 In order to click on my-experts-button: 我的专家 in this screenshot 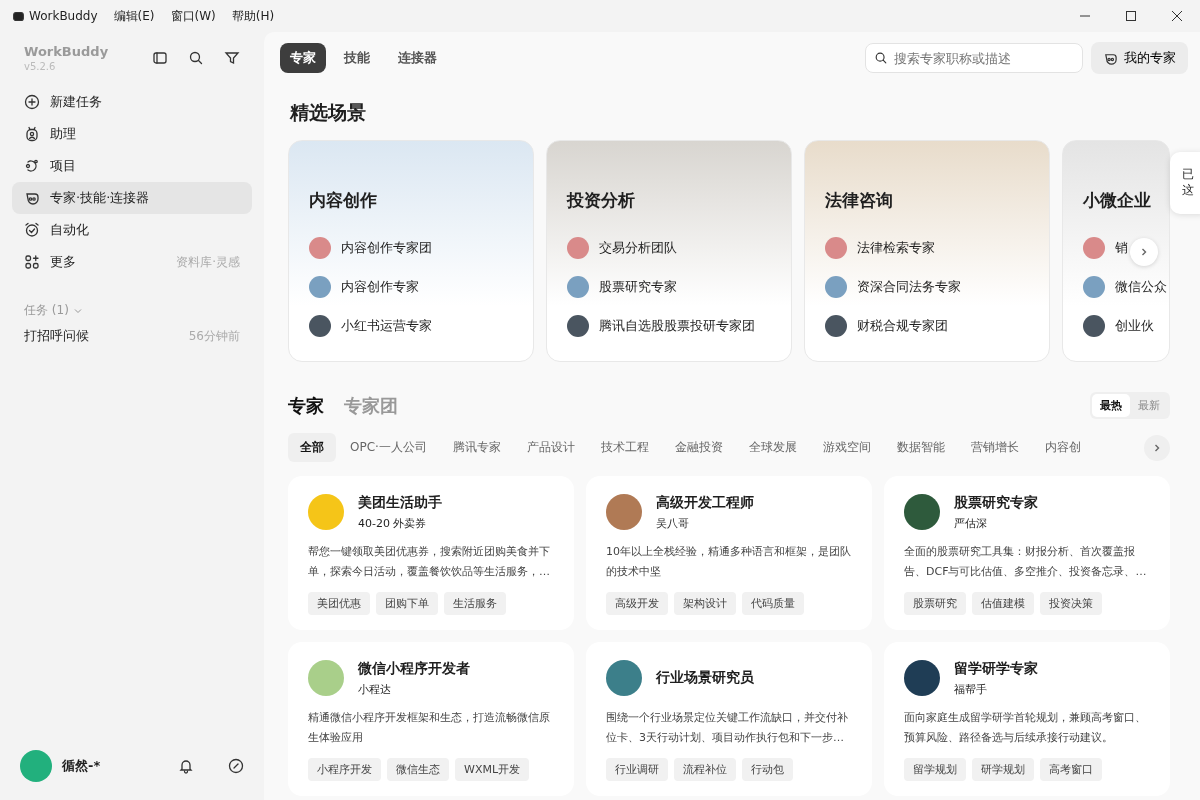, I will do `click(1139, 58)`.